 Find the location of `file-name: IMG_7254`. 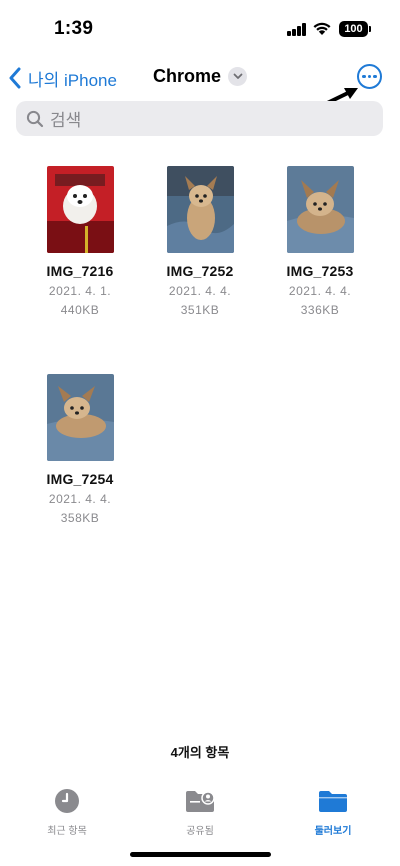

file-name: IMG_7254 is located at coordinates (80, 479).